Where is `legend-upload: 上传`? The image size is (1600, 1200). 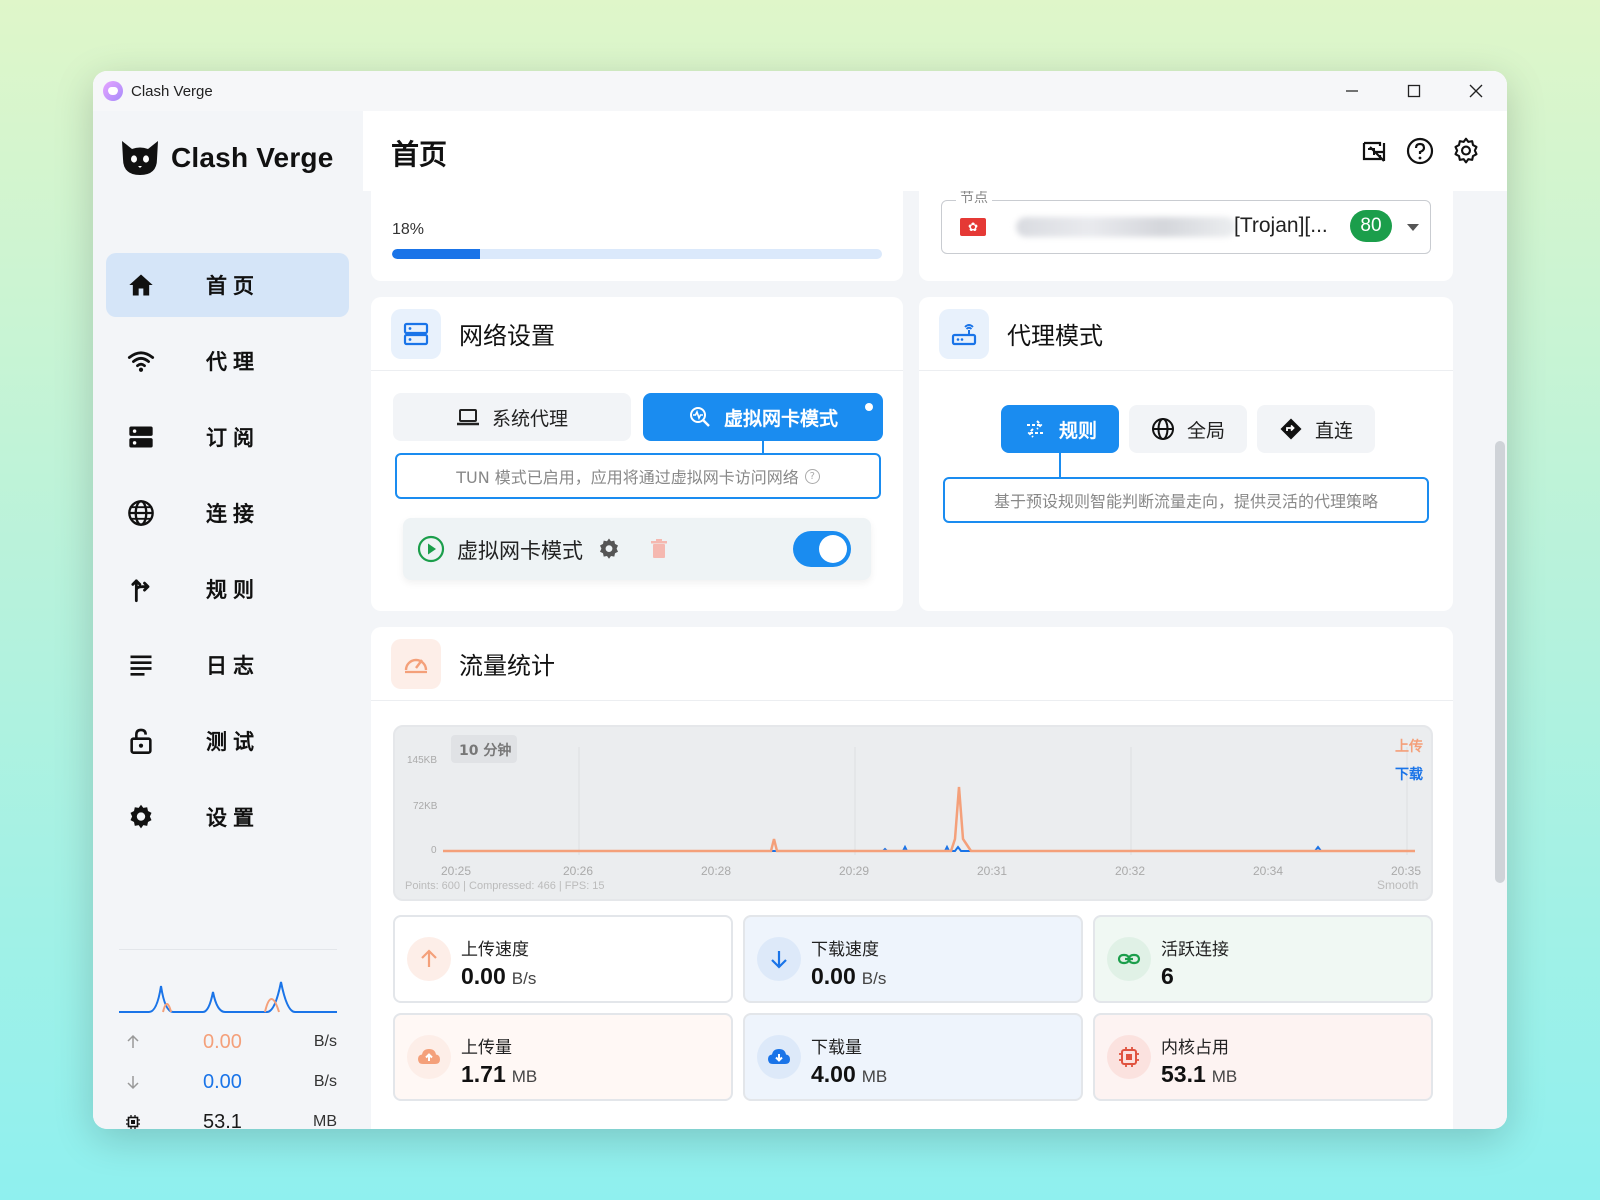 legend-upload: 上传 is located at coordinates (1409, 746).